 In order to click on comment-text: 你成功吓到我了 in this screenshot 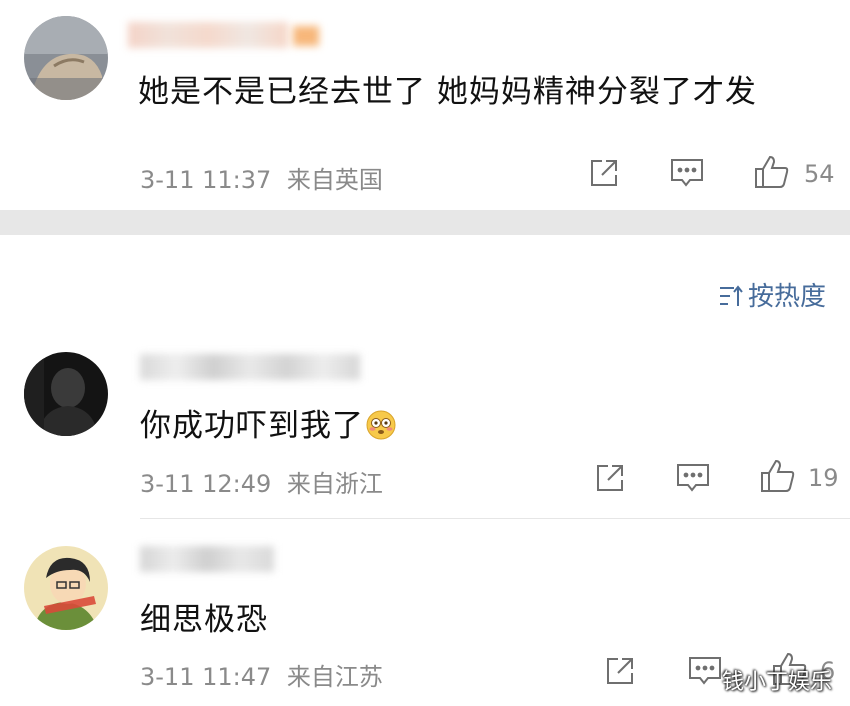, I will do `click(268, 424)`.